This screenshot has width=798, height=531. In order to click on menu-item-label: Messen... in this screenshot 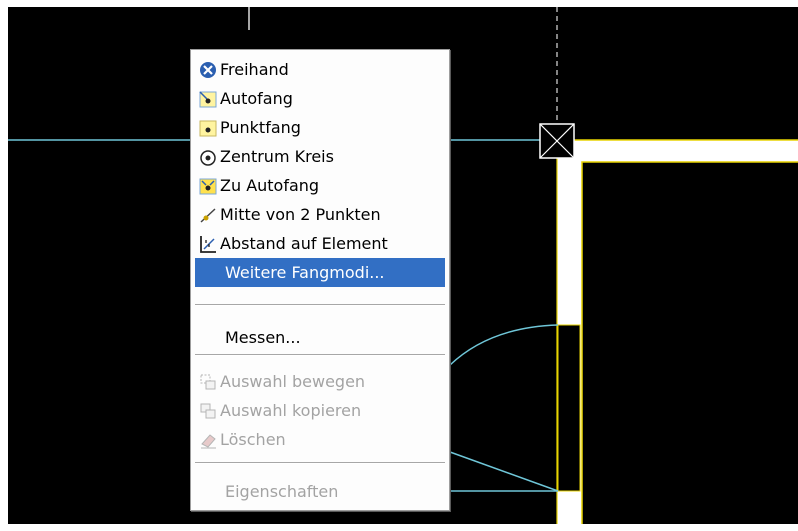, I will do `click(263, 337)`.